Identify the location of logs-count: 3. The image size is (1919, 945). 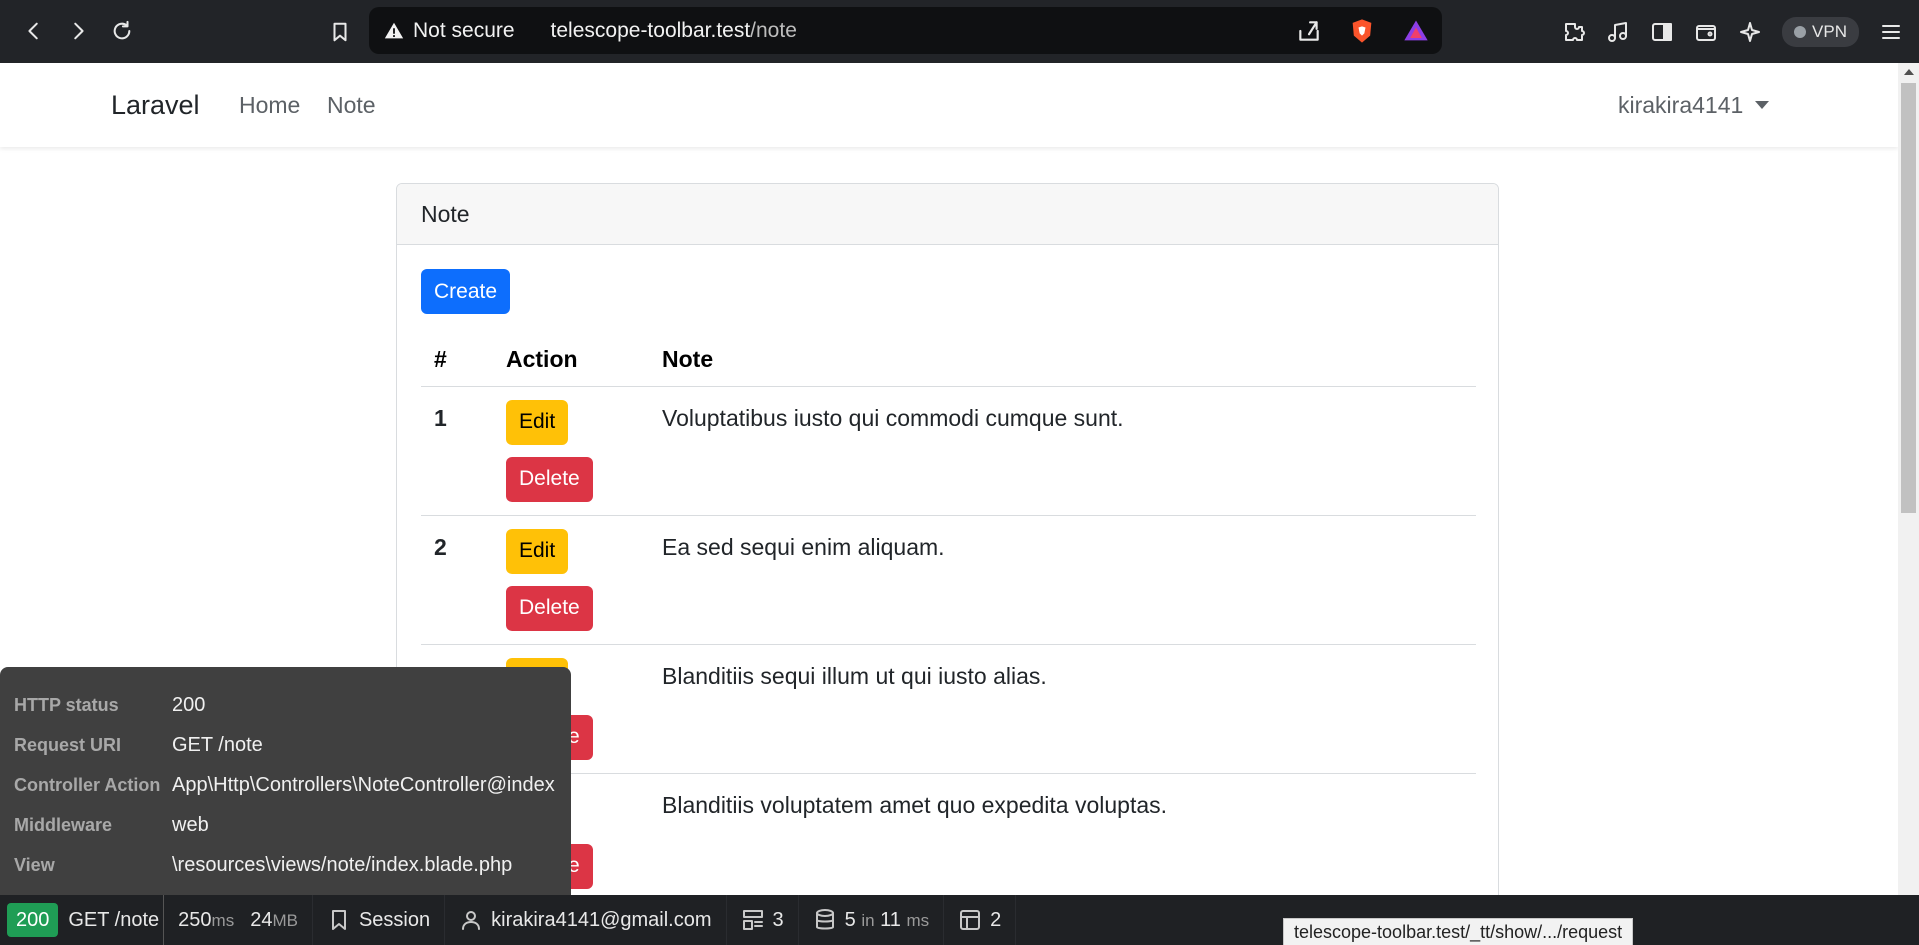
(778, 919).